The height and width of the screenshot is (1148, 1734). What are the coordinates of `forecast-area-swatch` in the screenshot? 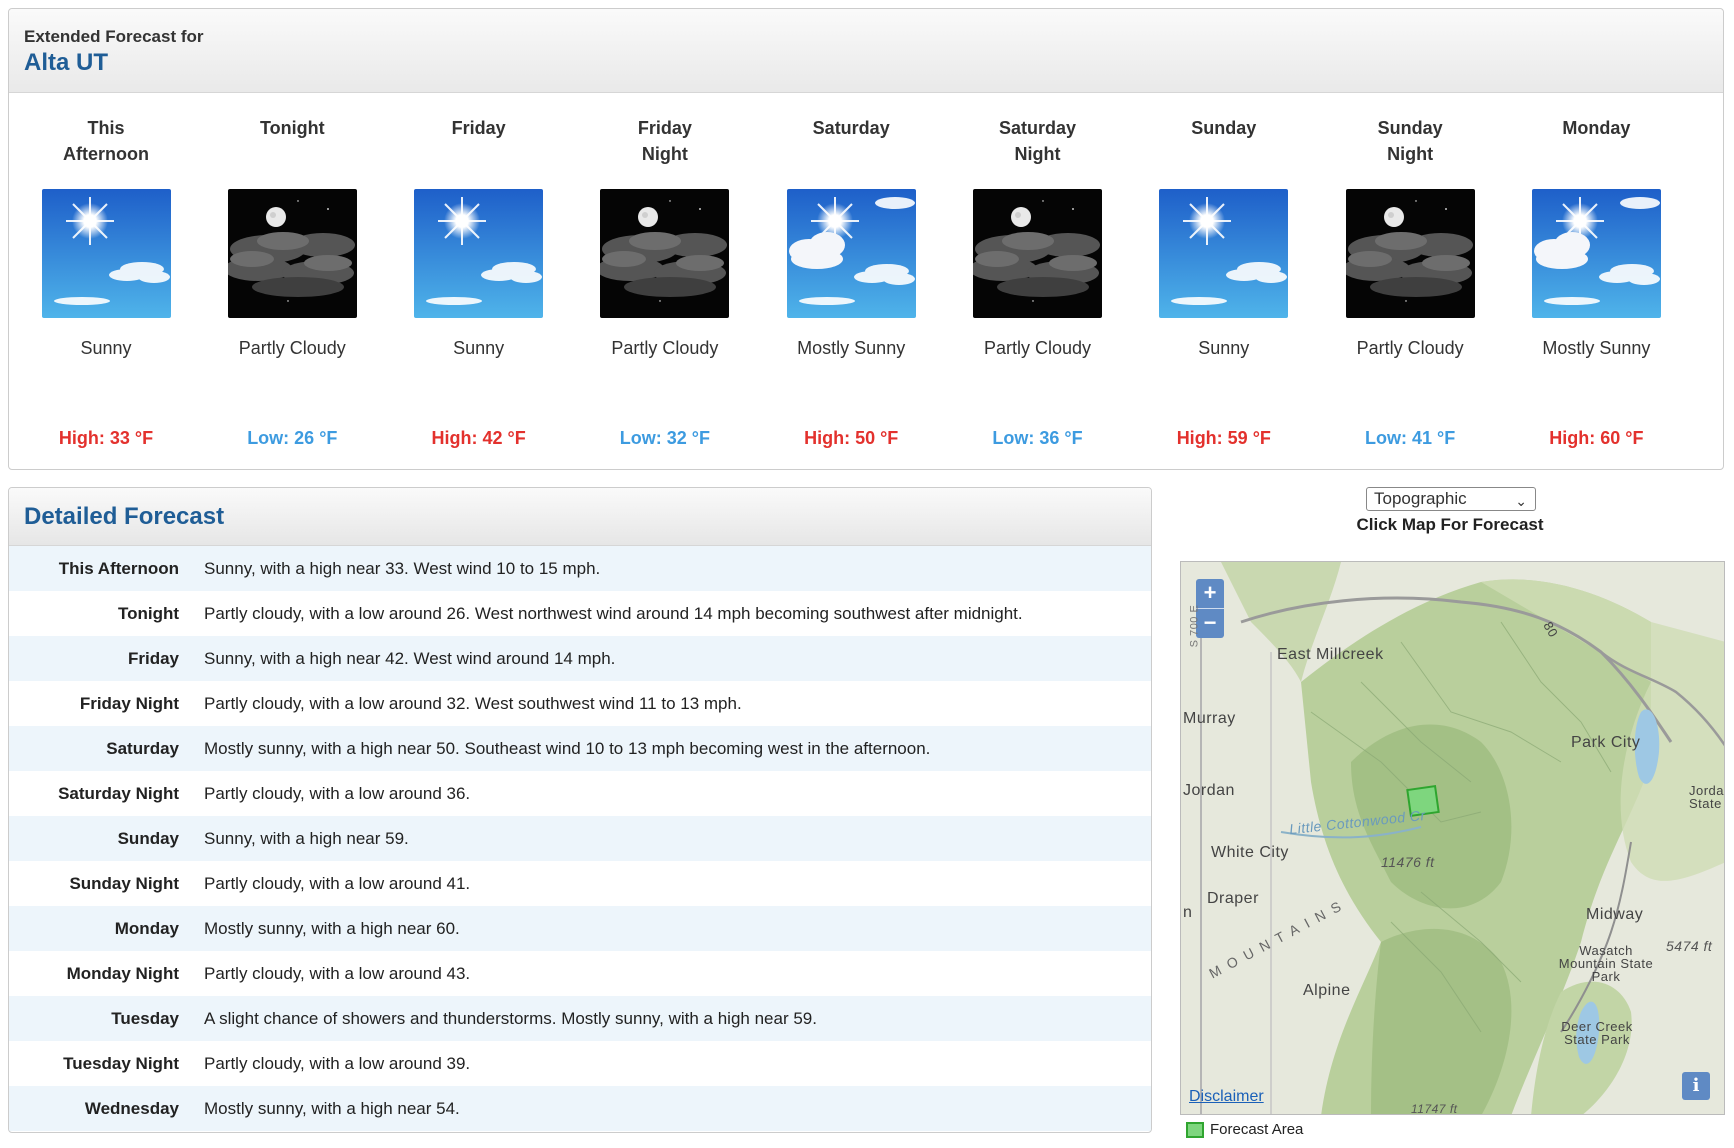 It's located at (1195, 1129).